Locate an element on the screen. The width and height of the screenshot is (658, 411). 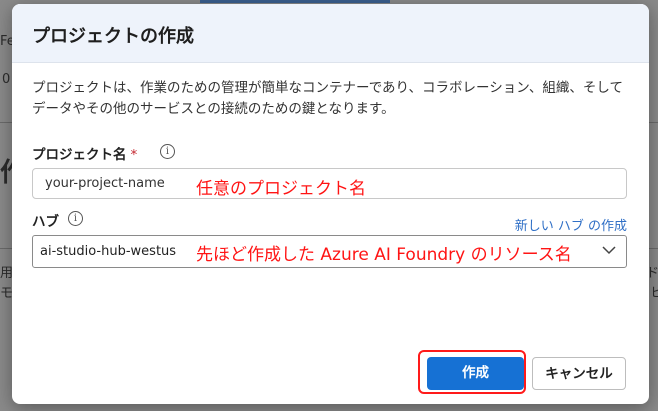
hub-annotation: 先ほど作成した Azure AI Foundry のリソース名 is located at coordinates (384, 255).